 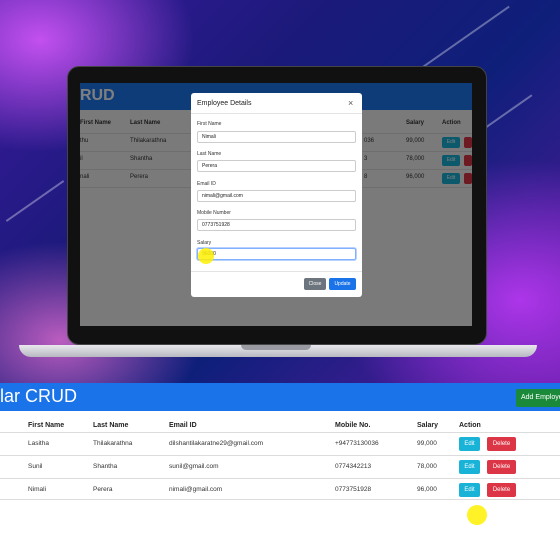 What do you see at coordinates (204, 243) in the screenshot?
I see `salary-label: Salary` at bounding box center [204, 243].